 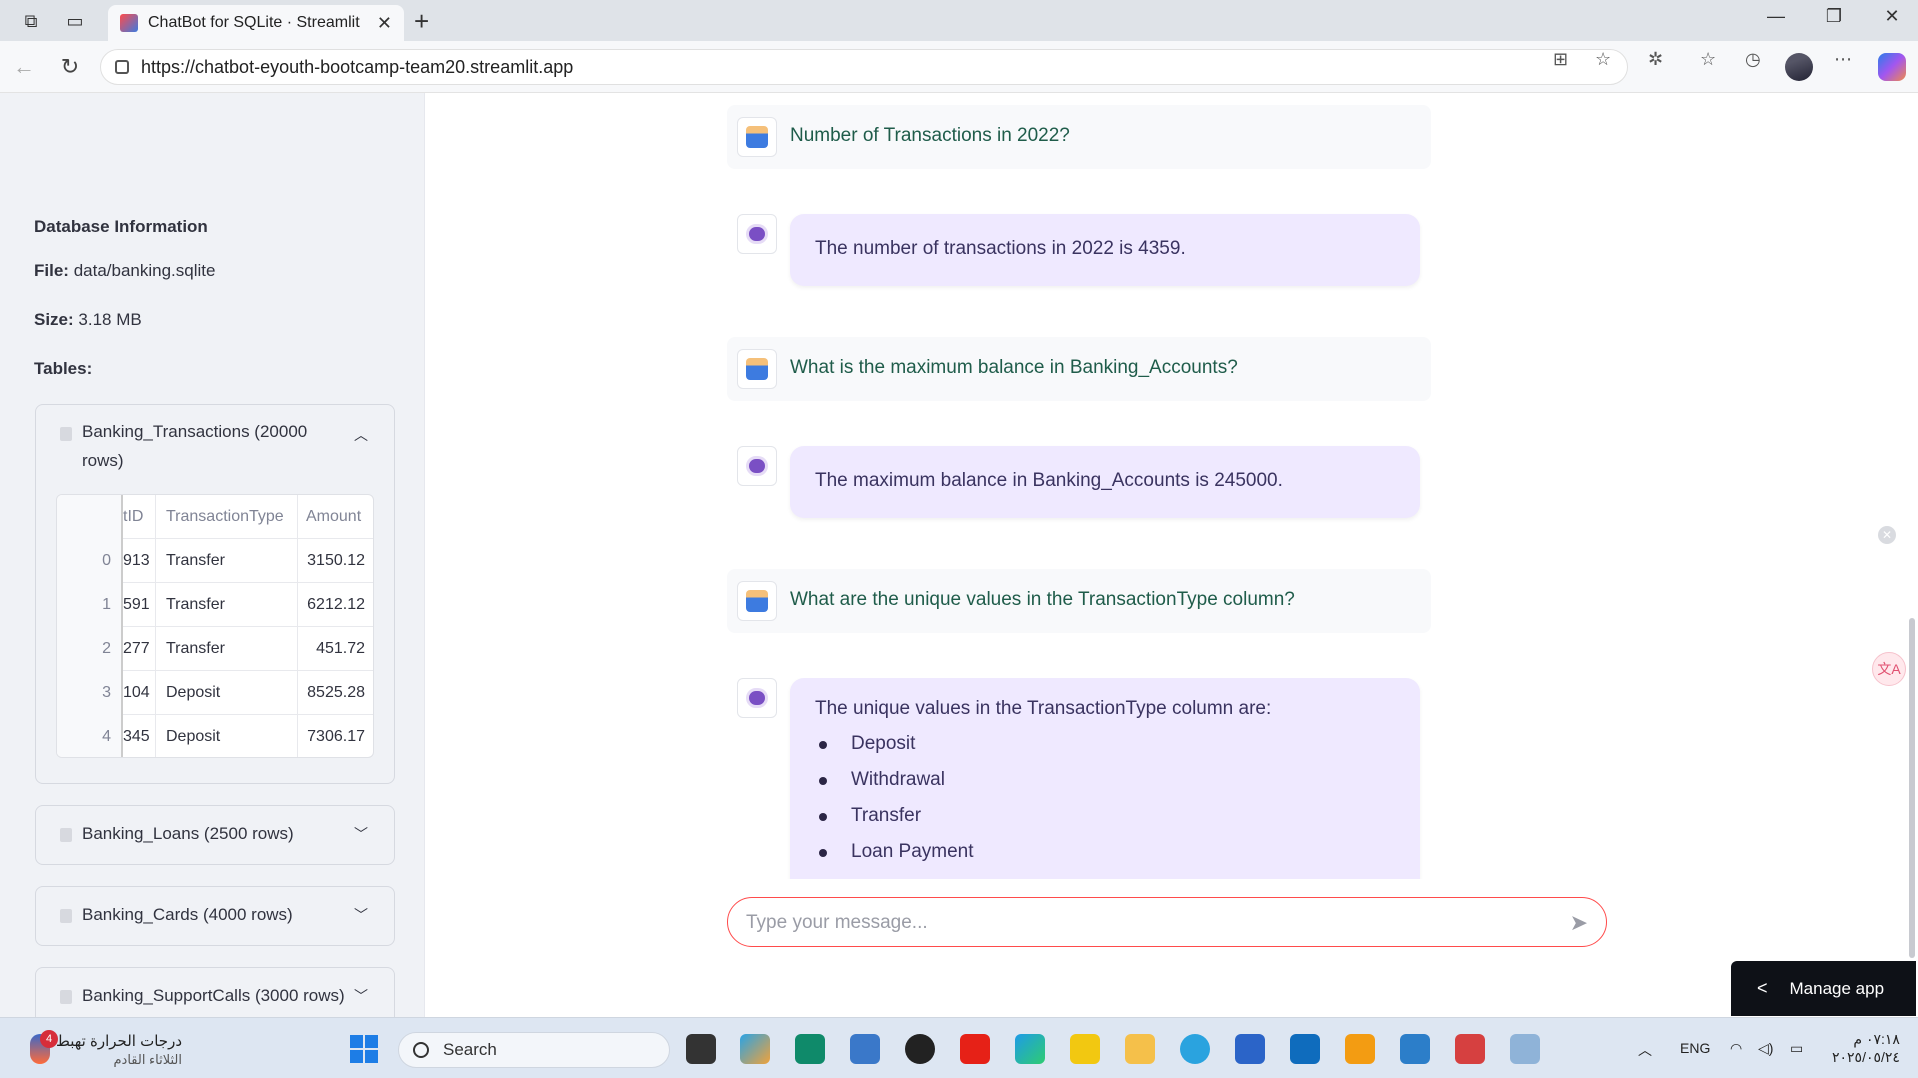 I want to click on expander-banking-loans: Banking_Loans (2500 rows) ﹀, so click(x=215, y=835).